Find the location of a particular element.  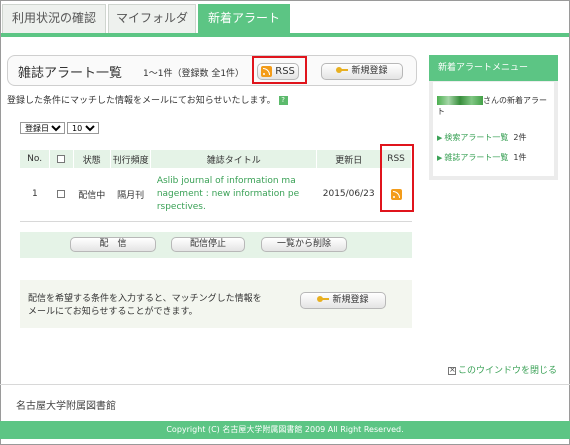

row-rss-highlight-box is located at coordinates (397, 178).